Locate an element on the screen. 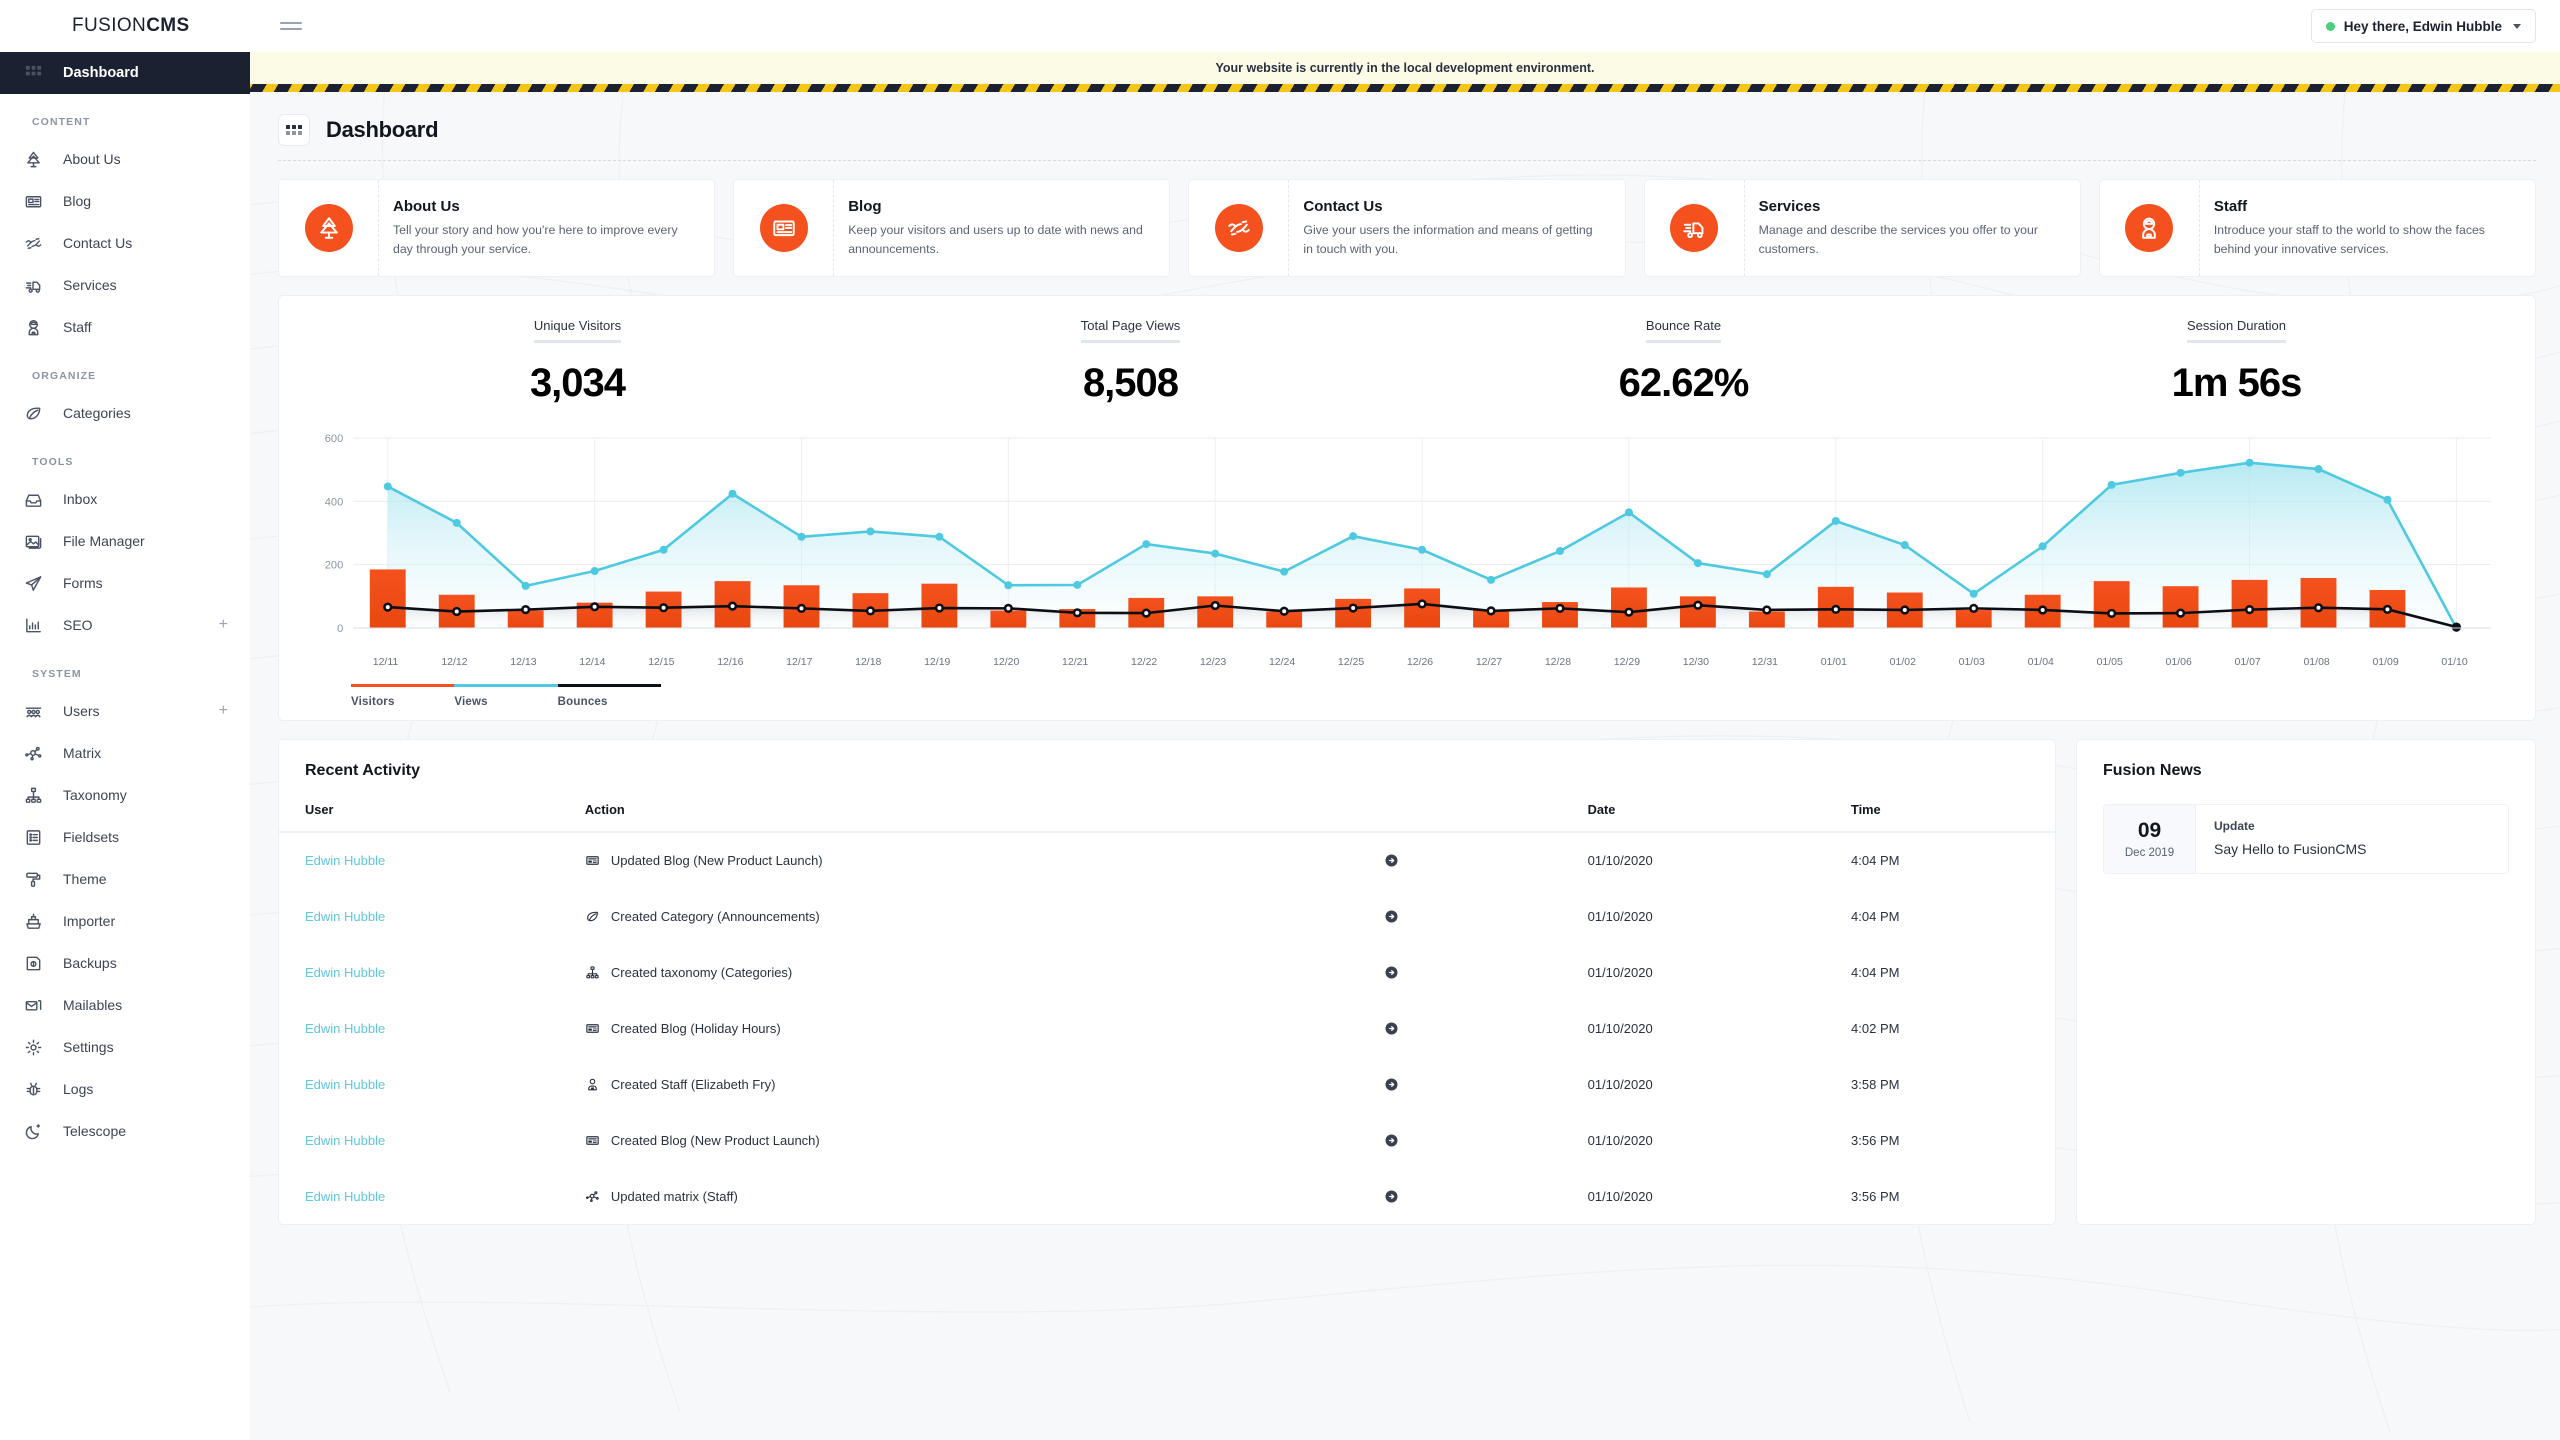 This screenshot has width=2560, height=1440. activity-action: Created taxonomy (Categories) is located at coordinates (984, 972).